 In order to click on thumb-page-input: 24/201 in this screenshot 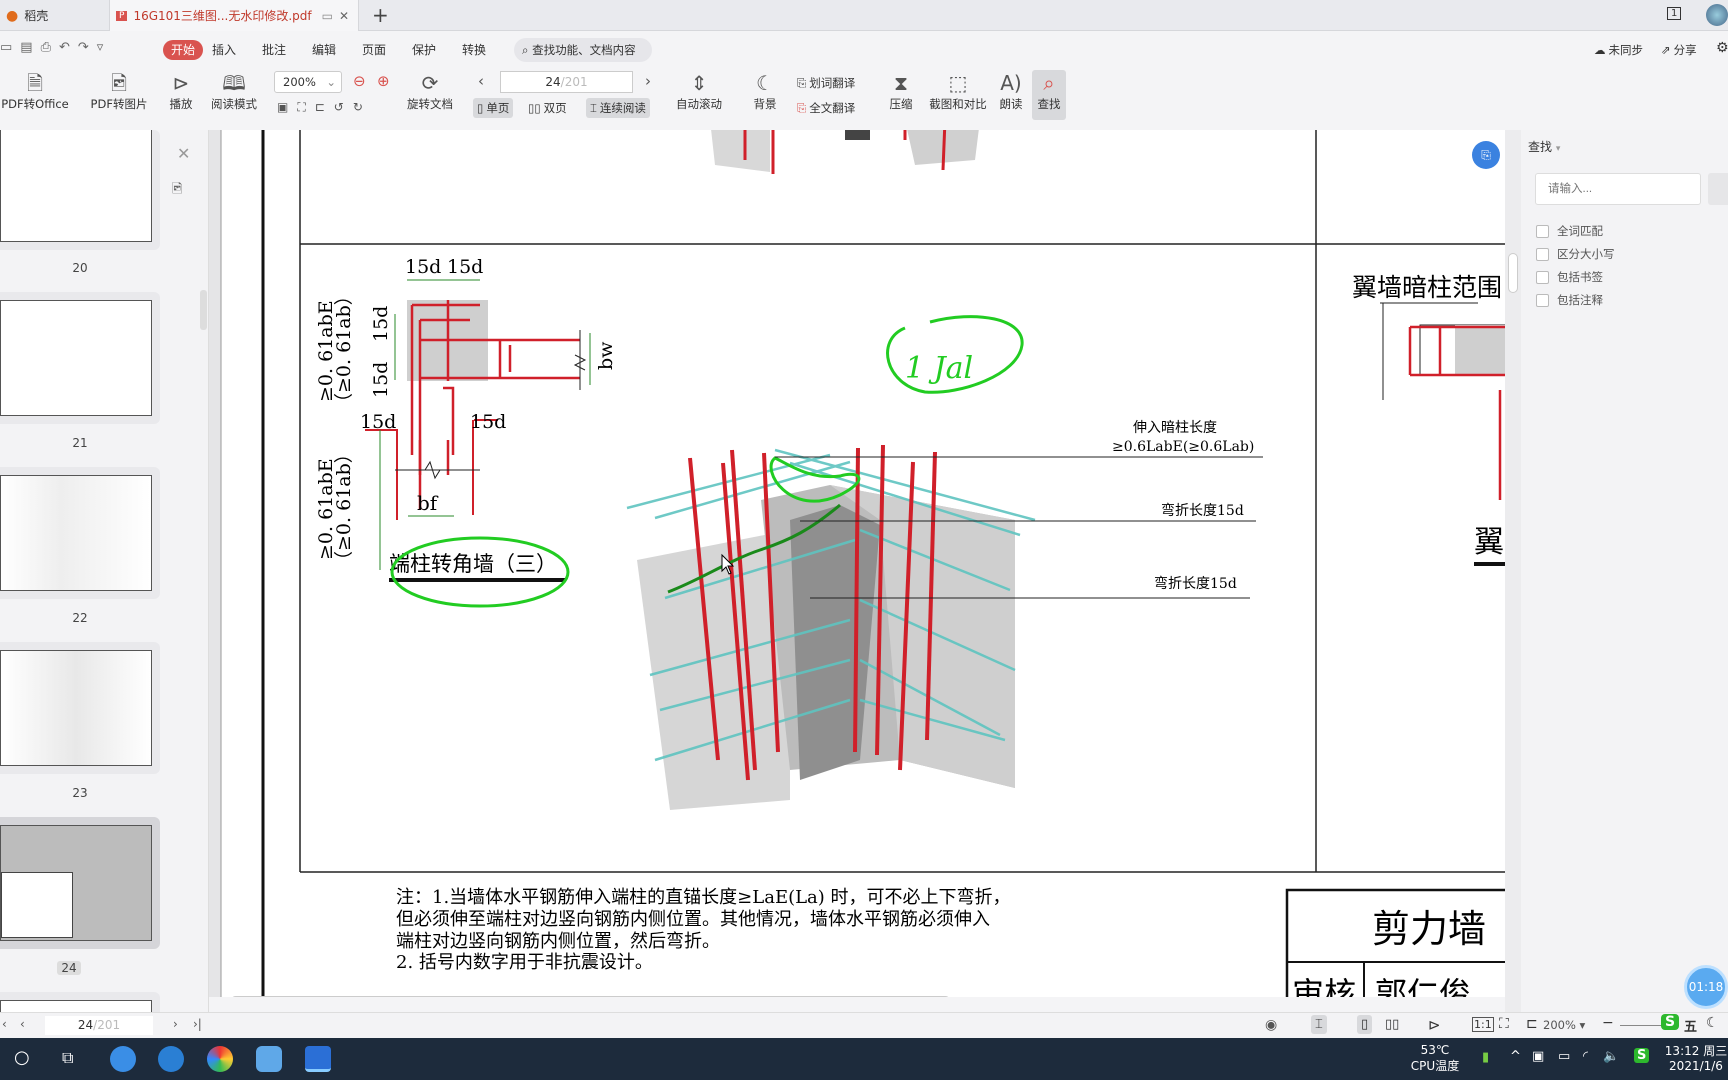, I will do `click(99, 1025)`.